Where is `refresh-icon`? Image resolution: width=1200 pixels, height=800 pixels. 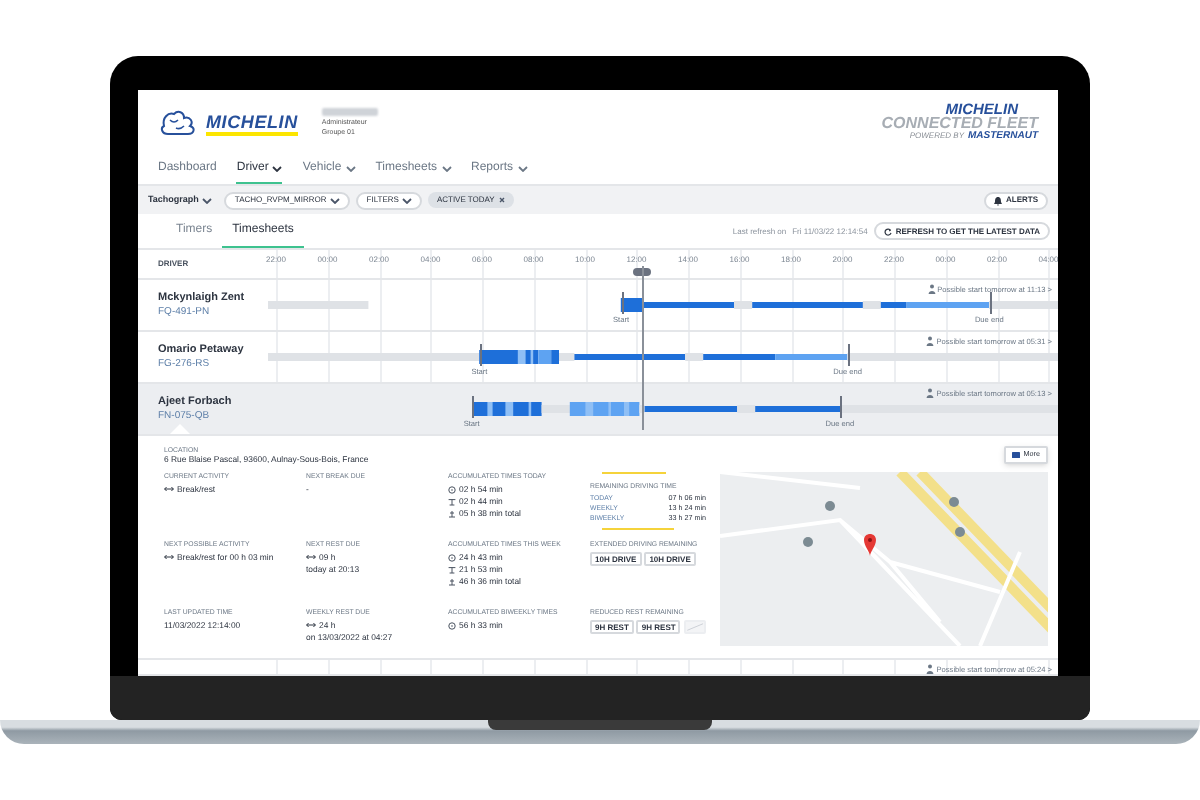 refresh-icon is located at coordinates (887, 231).